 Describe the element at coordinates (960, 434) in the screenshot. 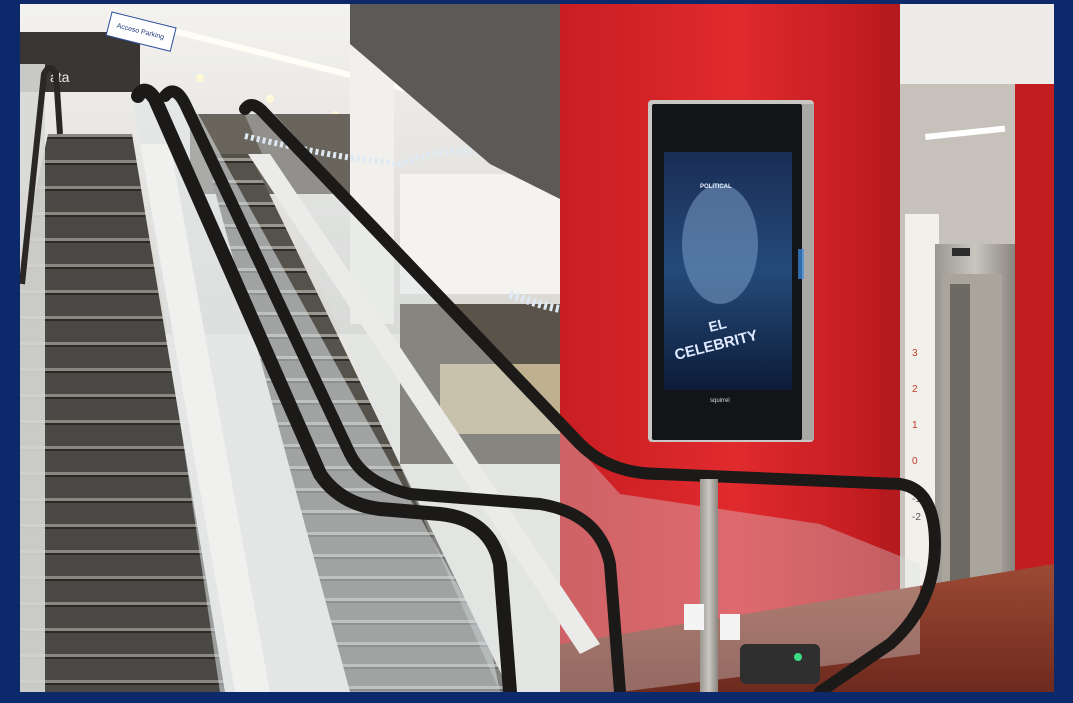

I see `elevator-door-glass` at that location.